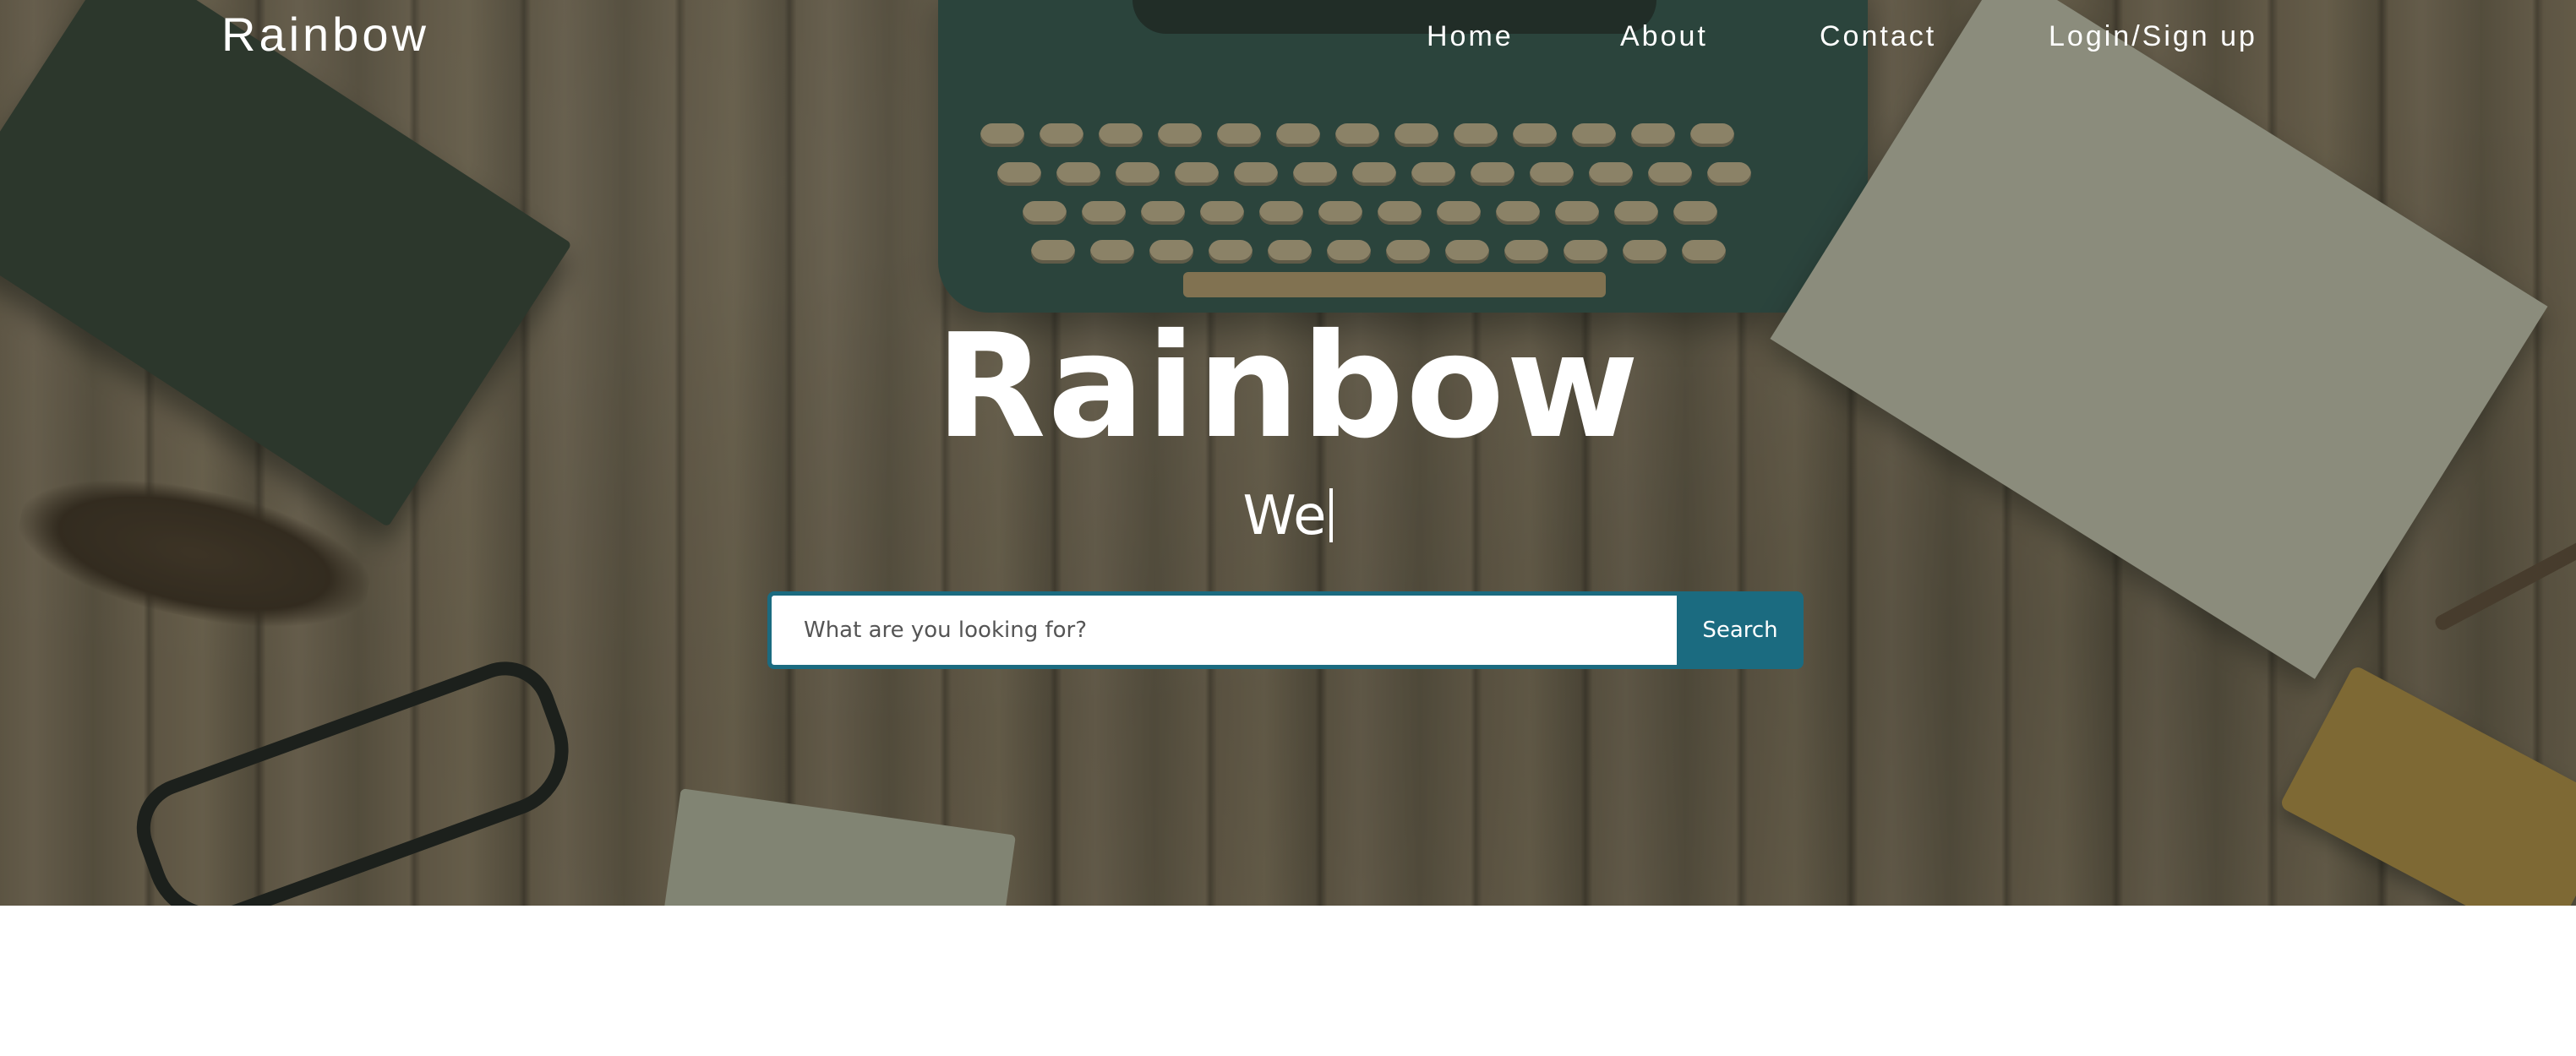  What do you see at coordinates (1222, 630) in the screenshot?
I see `search-input` at bounding box center [1222, 630].